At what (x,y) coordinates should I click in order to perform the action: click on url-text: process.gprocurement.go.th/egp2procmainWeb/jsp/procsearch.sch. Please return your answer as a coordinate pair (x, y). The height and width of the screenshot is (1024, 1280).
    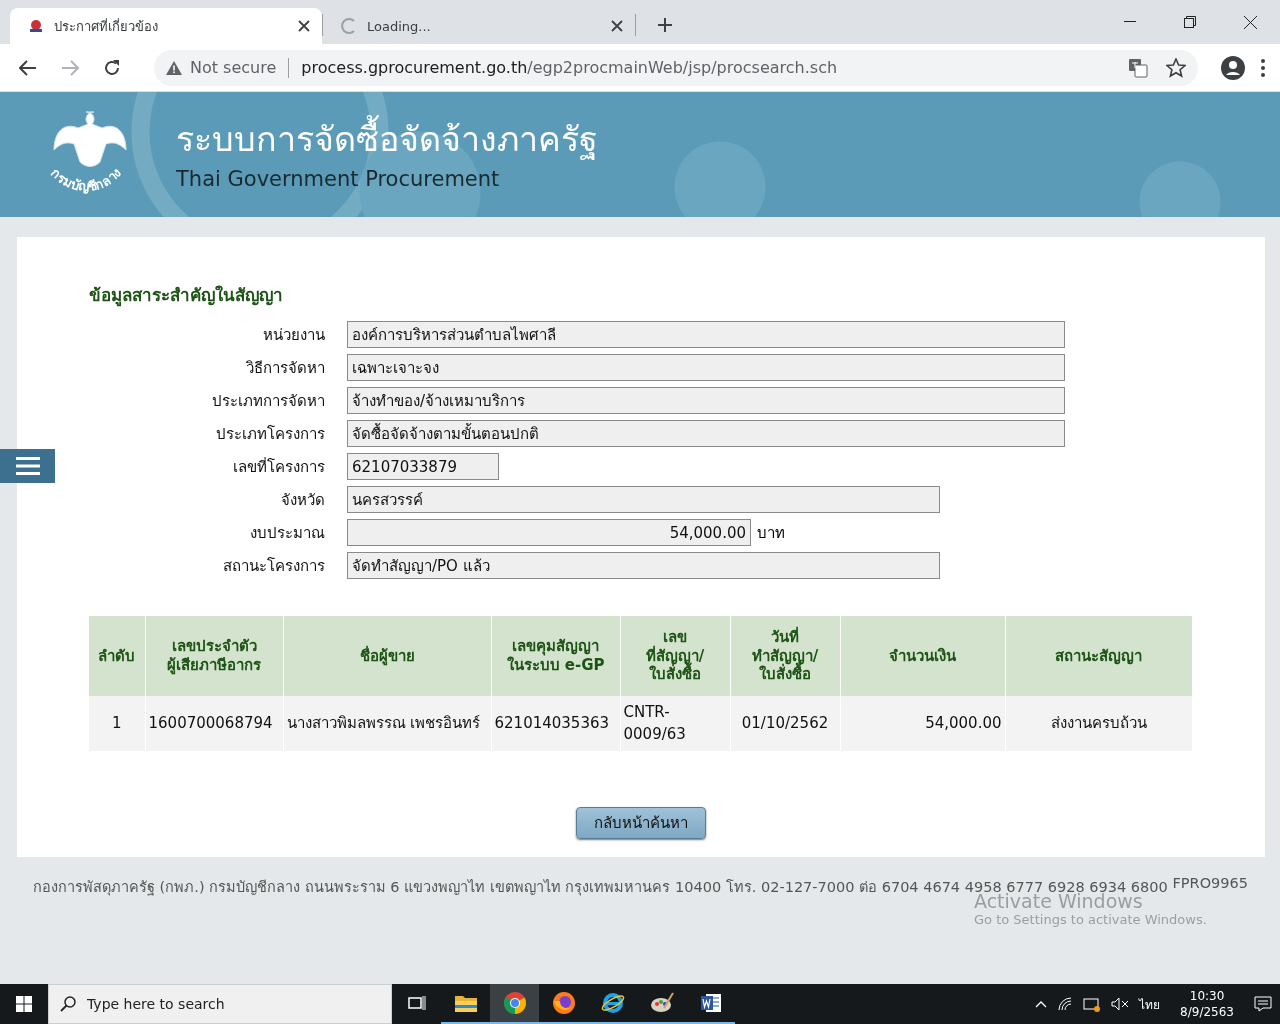
    Looking at the image, I should click on (569, 67).